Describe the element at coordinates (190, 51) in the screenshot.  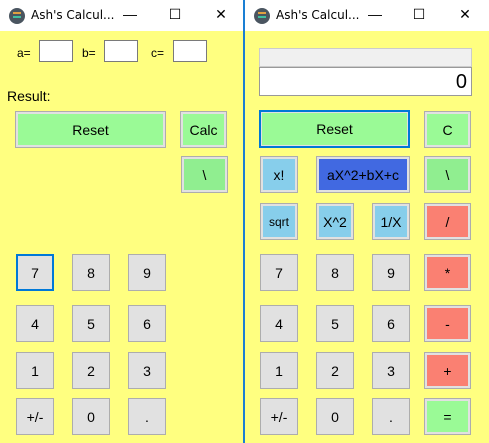
I see `c-input` at that location.